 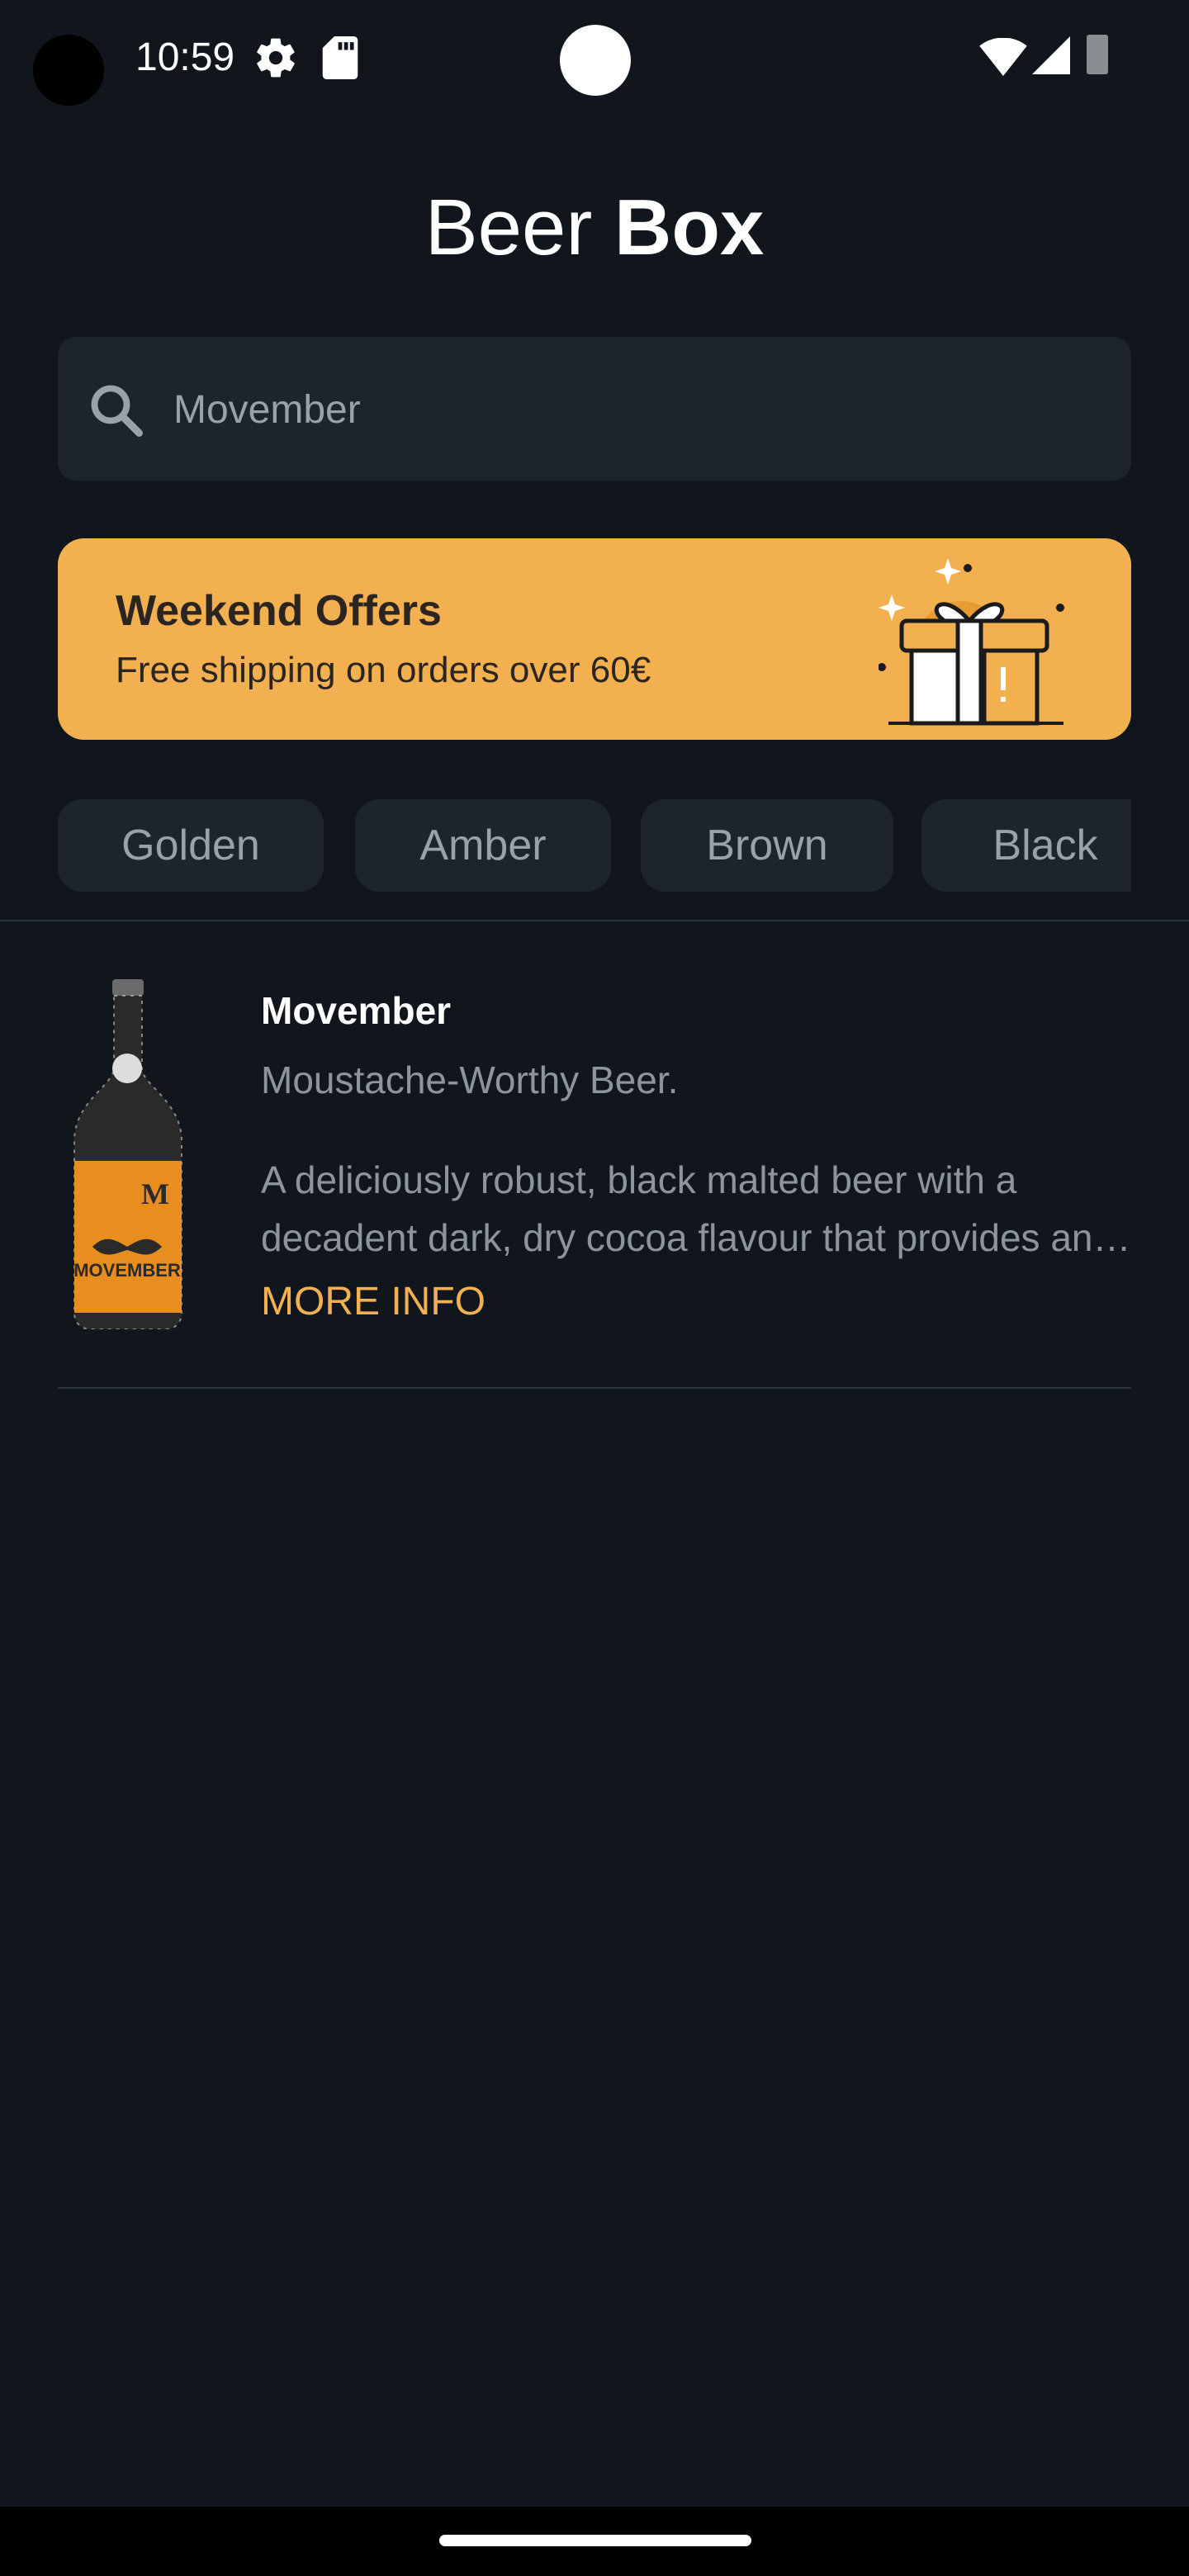 I want to click on app-title-bold: Box, so click(x=689, y=227).